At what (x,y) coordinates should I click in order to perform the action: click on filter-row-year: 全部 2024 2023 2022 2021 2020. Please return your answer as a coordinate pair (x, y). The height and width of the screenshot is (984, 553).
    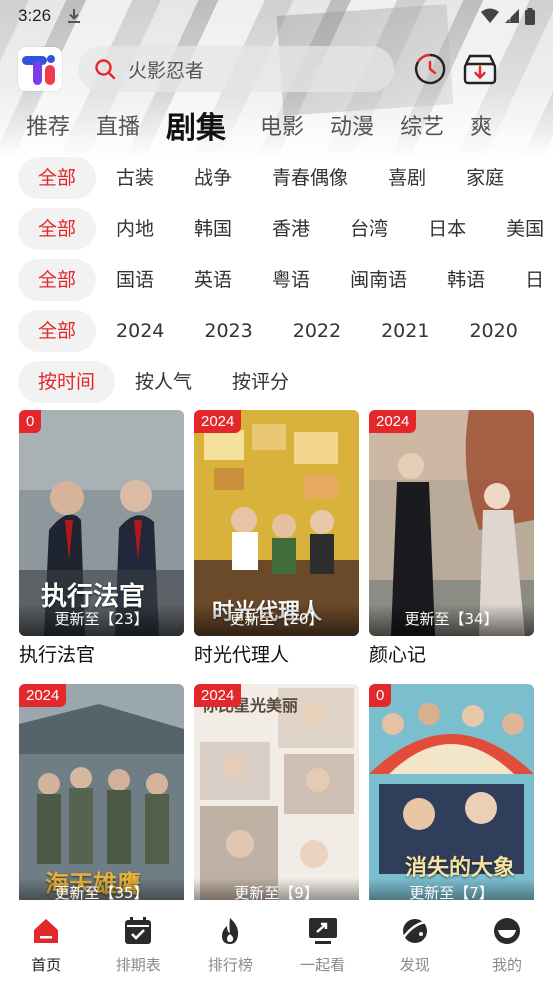
    Looking at the image, I should click on (276, 330).